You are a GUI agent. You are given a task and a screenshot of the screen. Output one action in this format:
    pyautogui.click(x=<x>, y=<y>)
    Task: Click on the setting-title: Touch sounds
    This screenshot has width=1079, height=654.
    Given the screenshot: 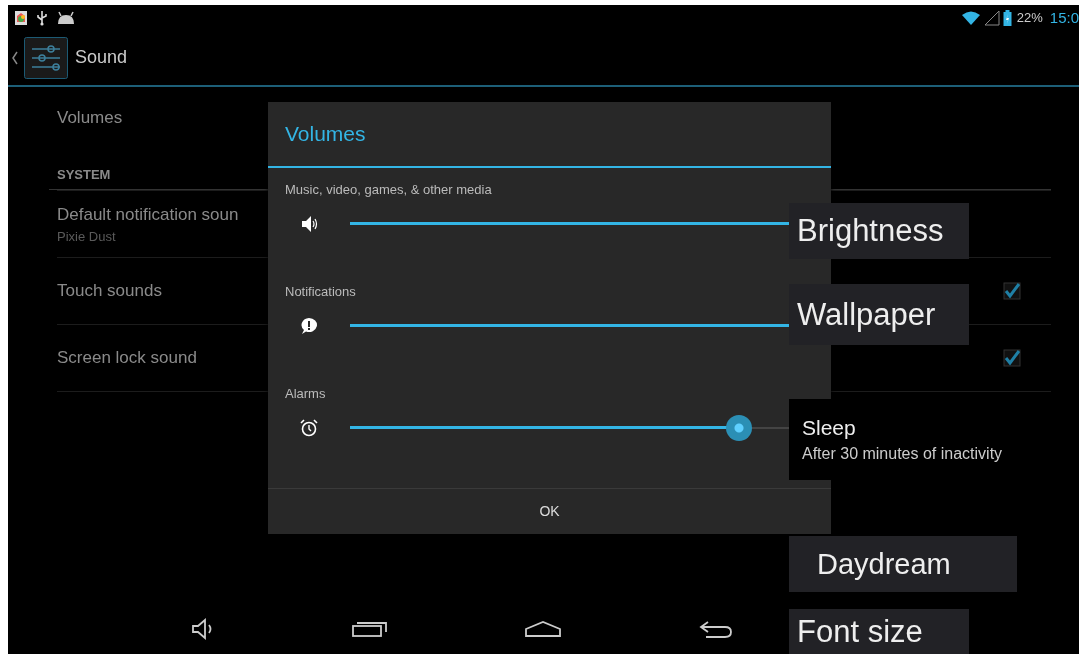 What is the action you would take?
    pyautogui.click(x=109, y=291)
    